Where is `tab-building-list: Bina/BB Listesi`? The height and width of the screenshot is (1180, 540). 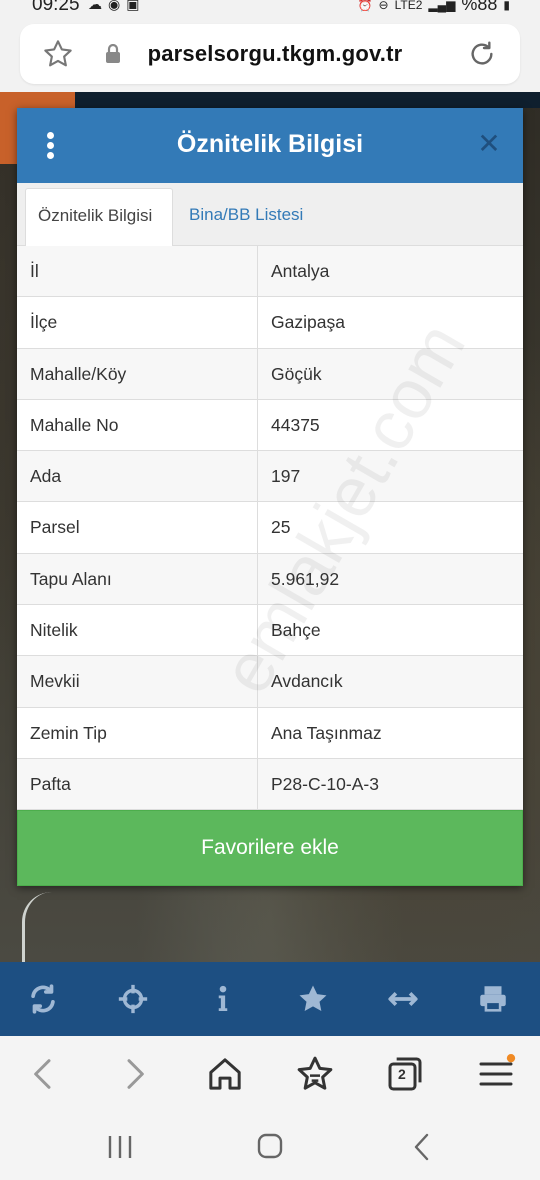
tab-building-list: Bina/BB Listesi is located at coordinates (246, 217).